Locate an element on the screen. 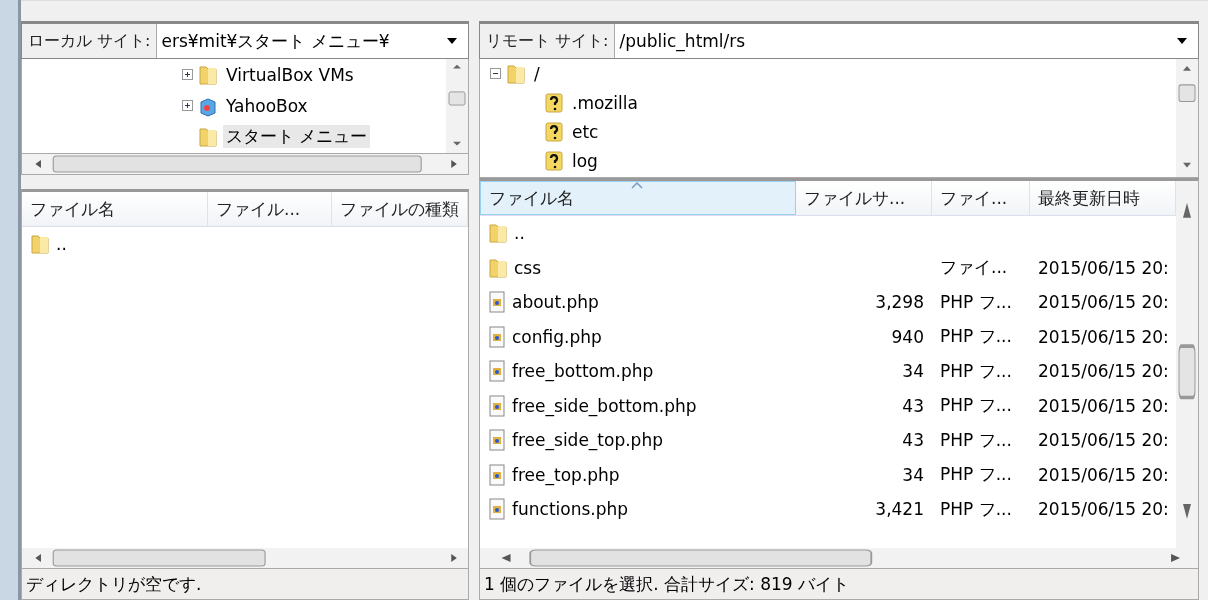 Image resolution: width=1208 pixels, height=600 pixels. tree-item: VirtualBox VMs is located at coordinates (290, 74).